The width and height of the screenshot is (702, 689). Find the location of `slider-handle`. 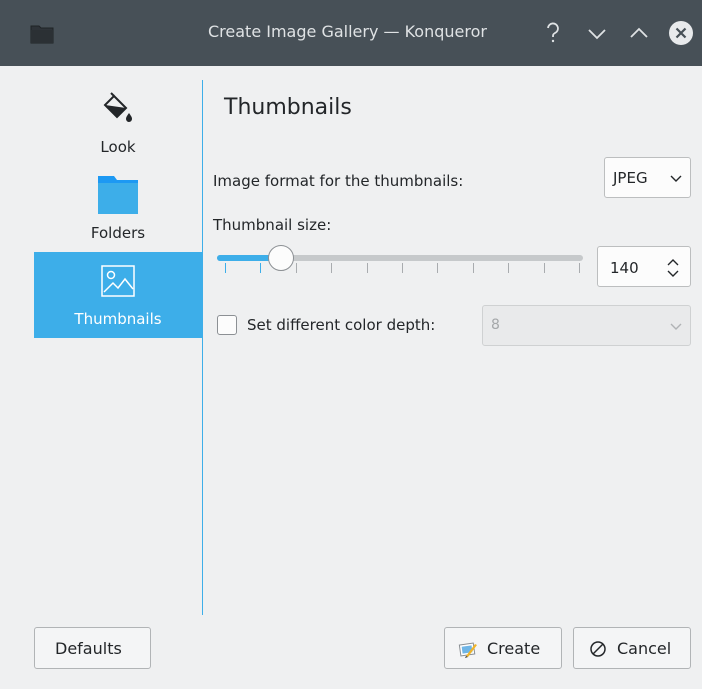

slider-handle is located at coordinates (281, 258).